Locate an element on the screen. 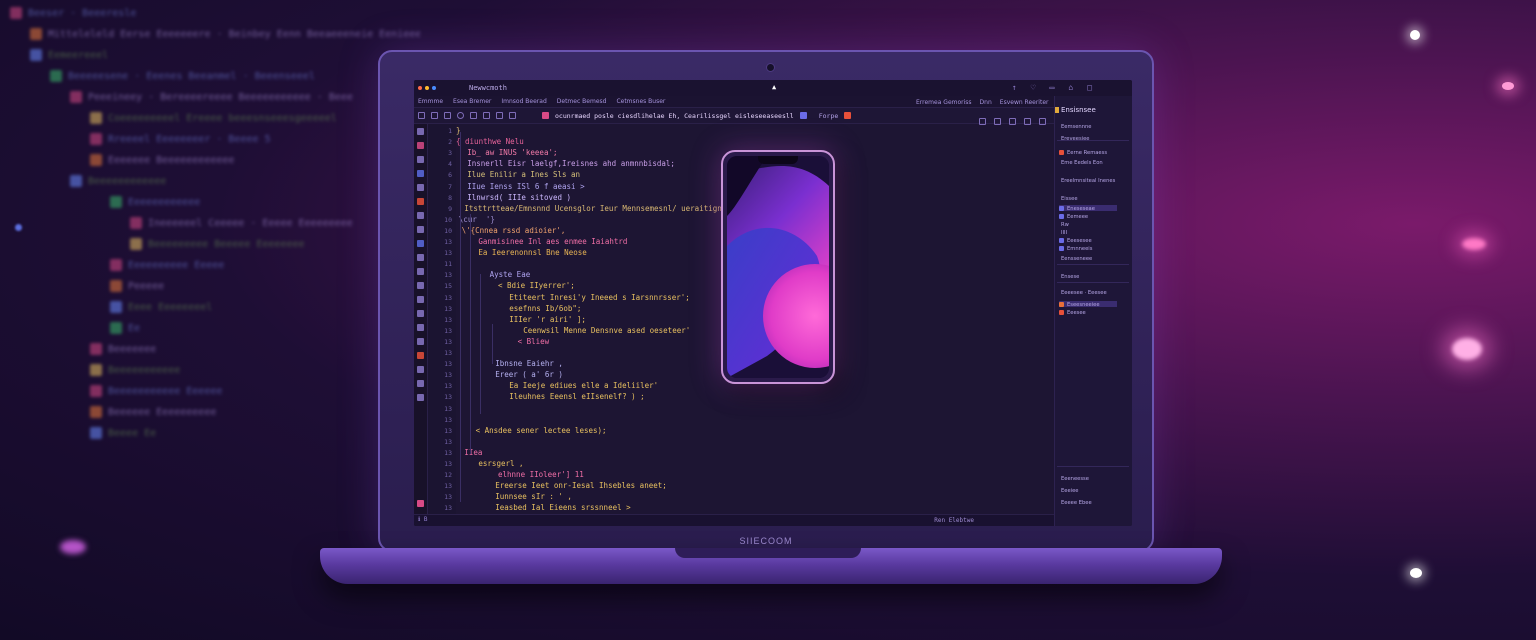 This screenshot has width=1536, height=640. terminal-icon is located at coordinates (420, 215).